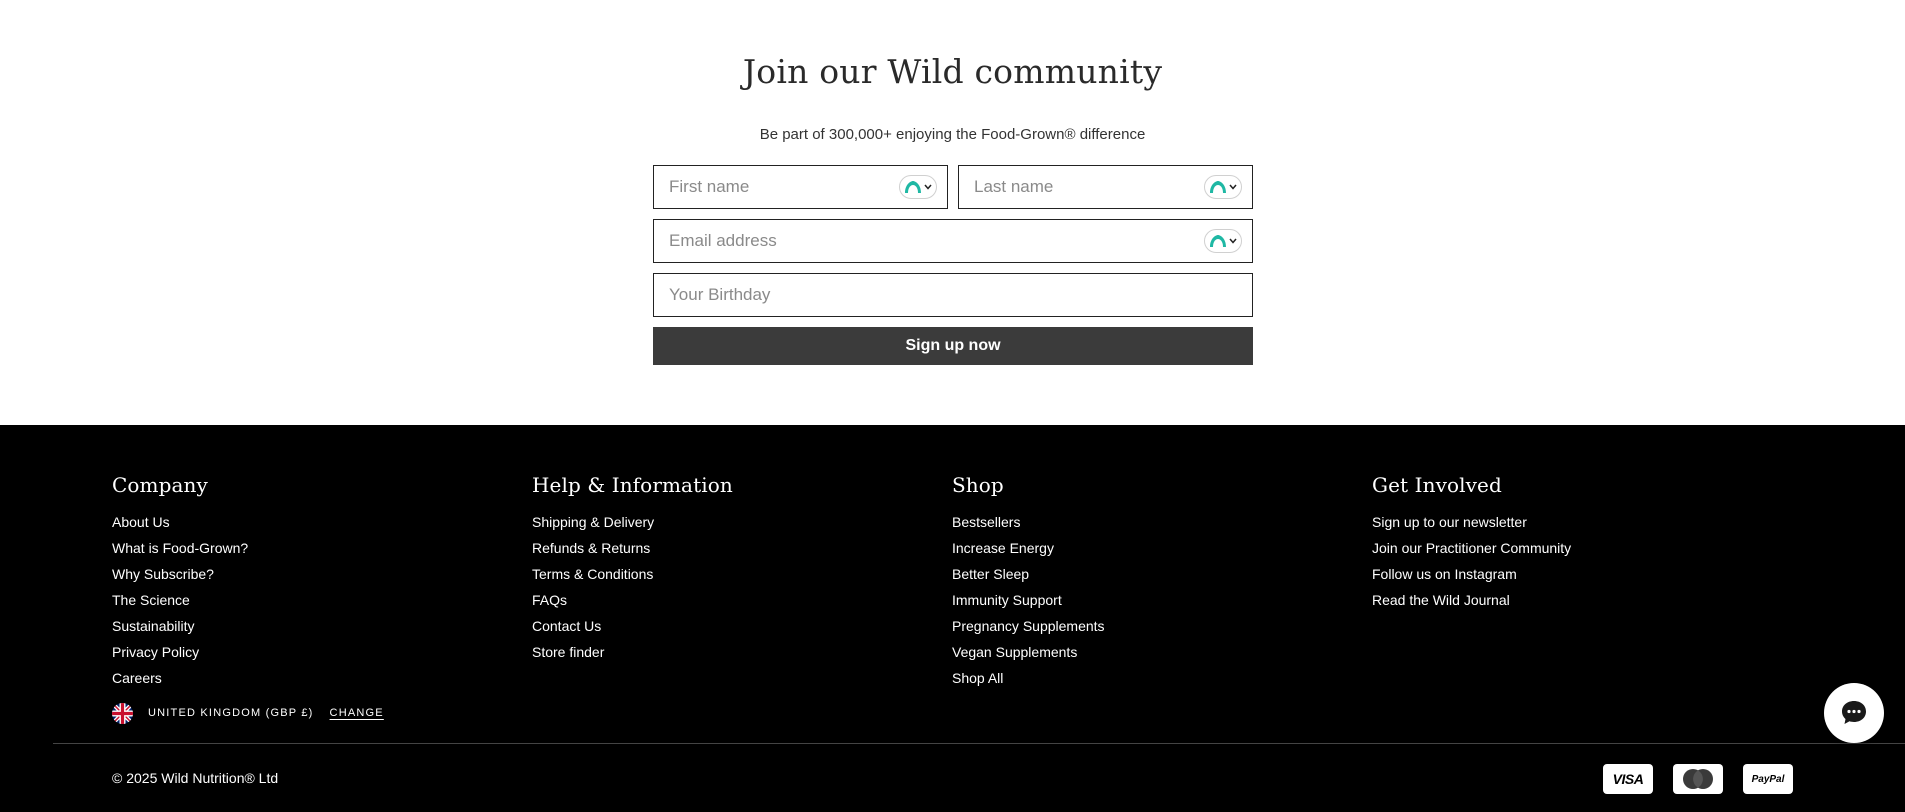  Describe the element at coordinates (1014, 652) in the screenshot. I see `footer-link: Vegan Supplements` at that location.